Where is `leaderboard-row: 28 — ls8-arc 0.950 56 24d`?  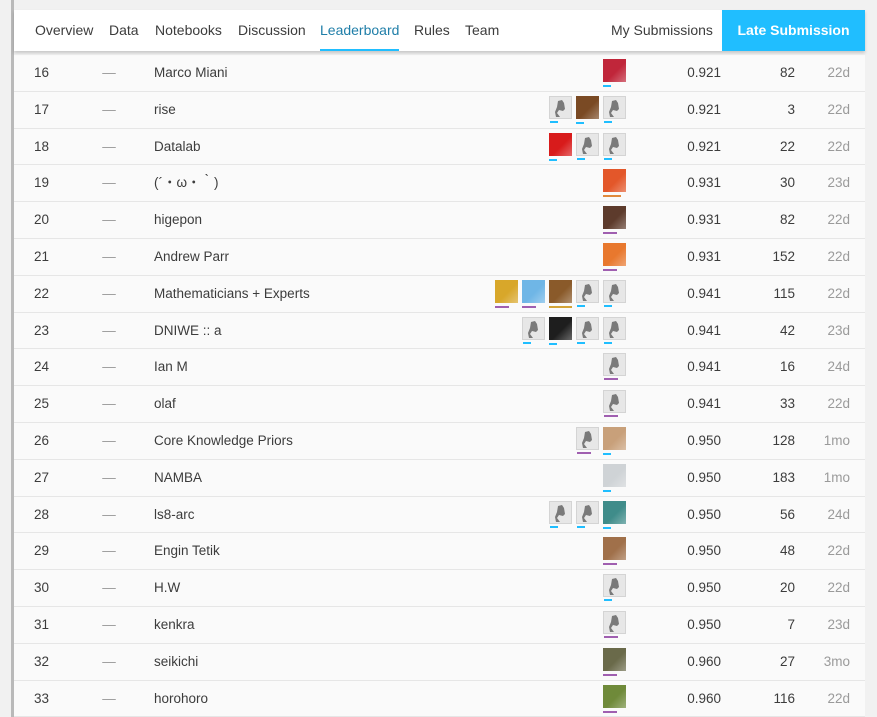 leaderboard-row: 28 — ls8-arc 0.950 56 24d is located at coordinates (439, 515).